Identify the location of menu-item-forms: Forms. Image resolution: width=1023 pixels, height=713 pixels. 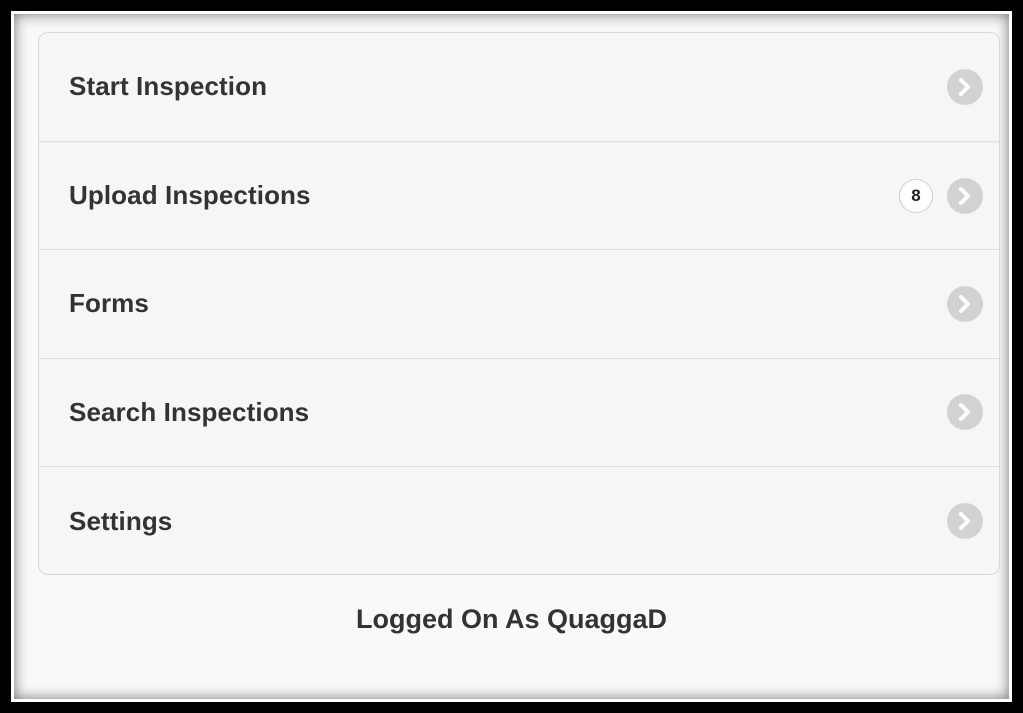
(519, 304).